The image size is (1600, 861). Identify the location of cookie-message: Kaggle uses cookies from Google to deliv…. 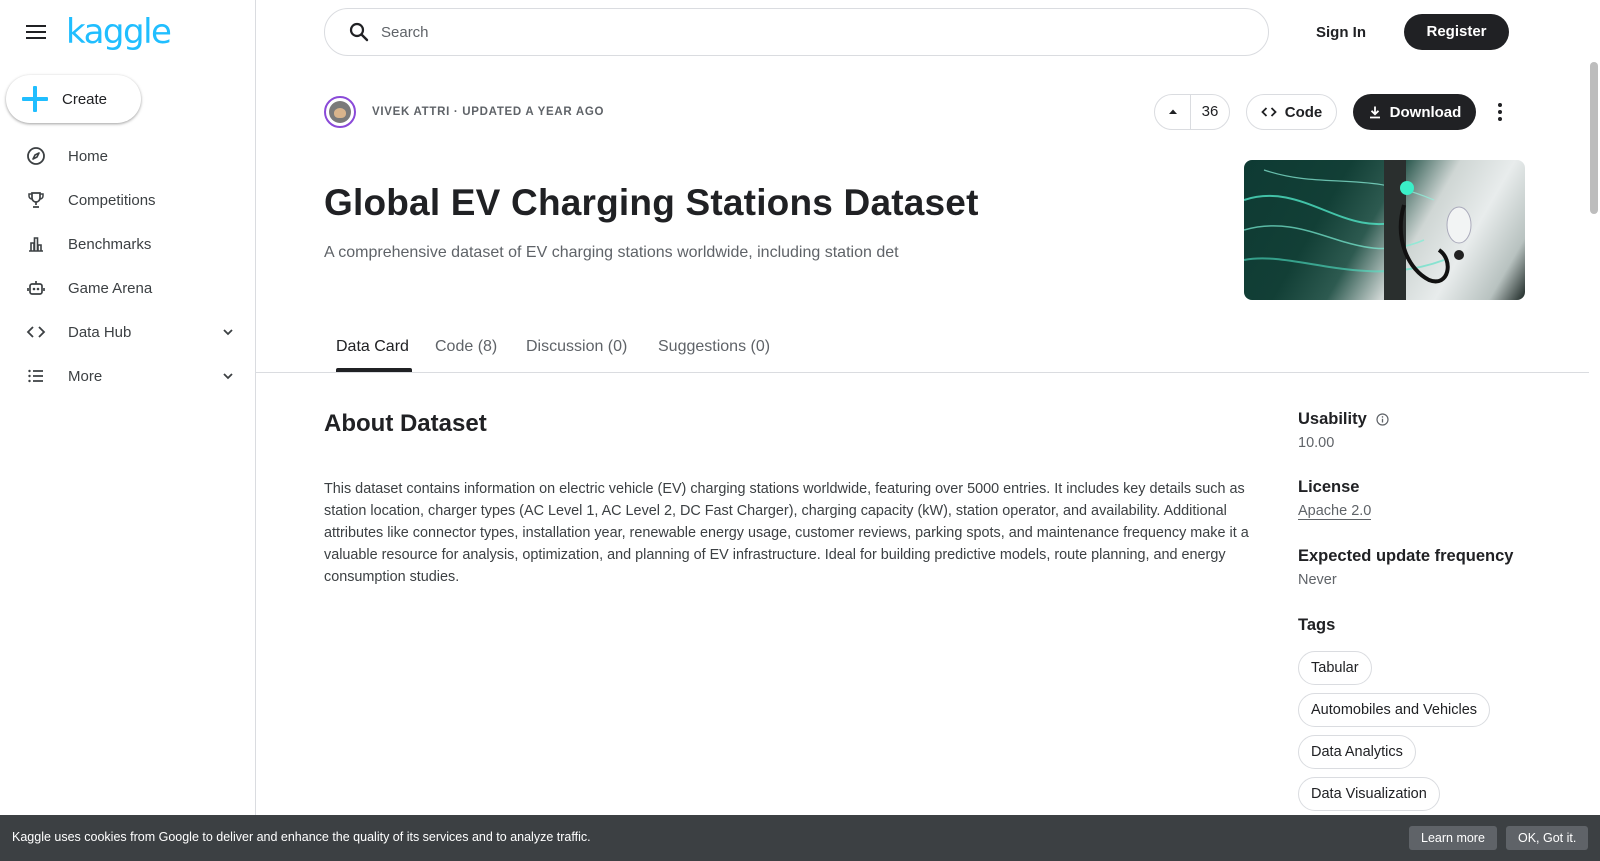
(301, 837).